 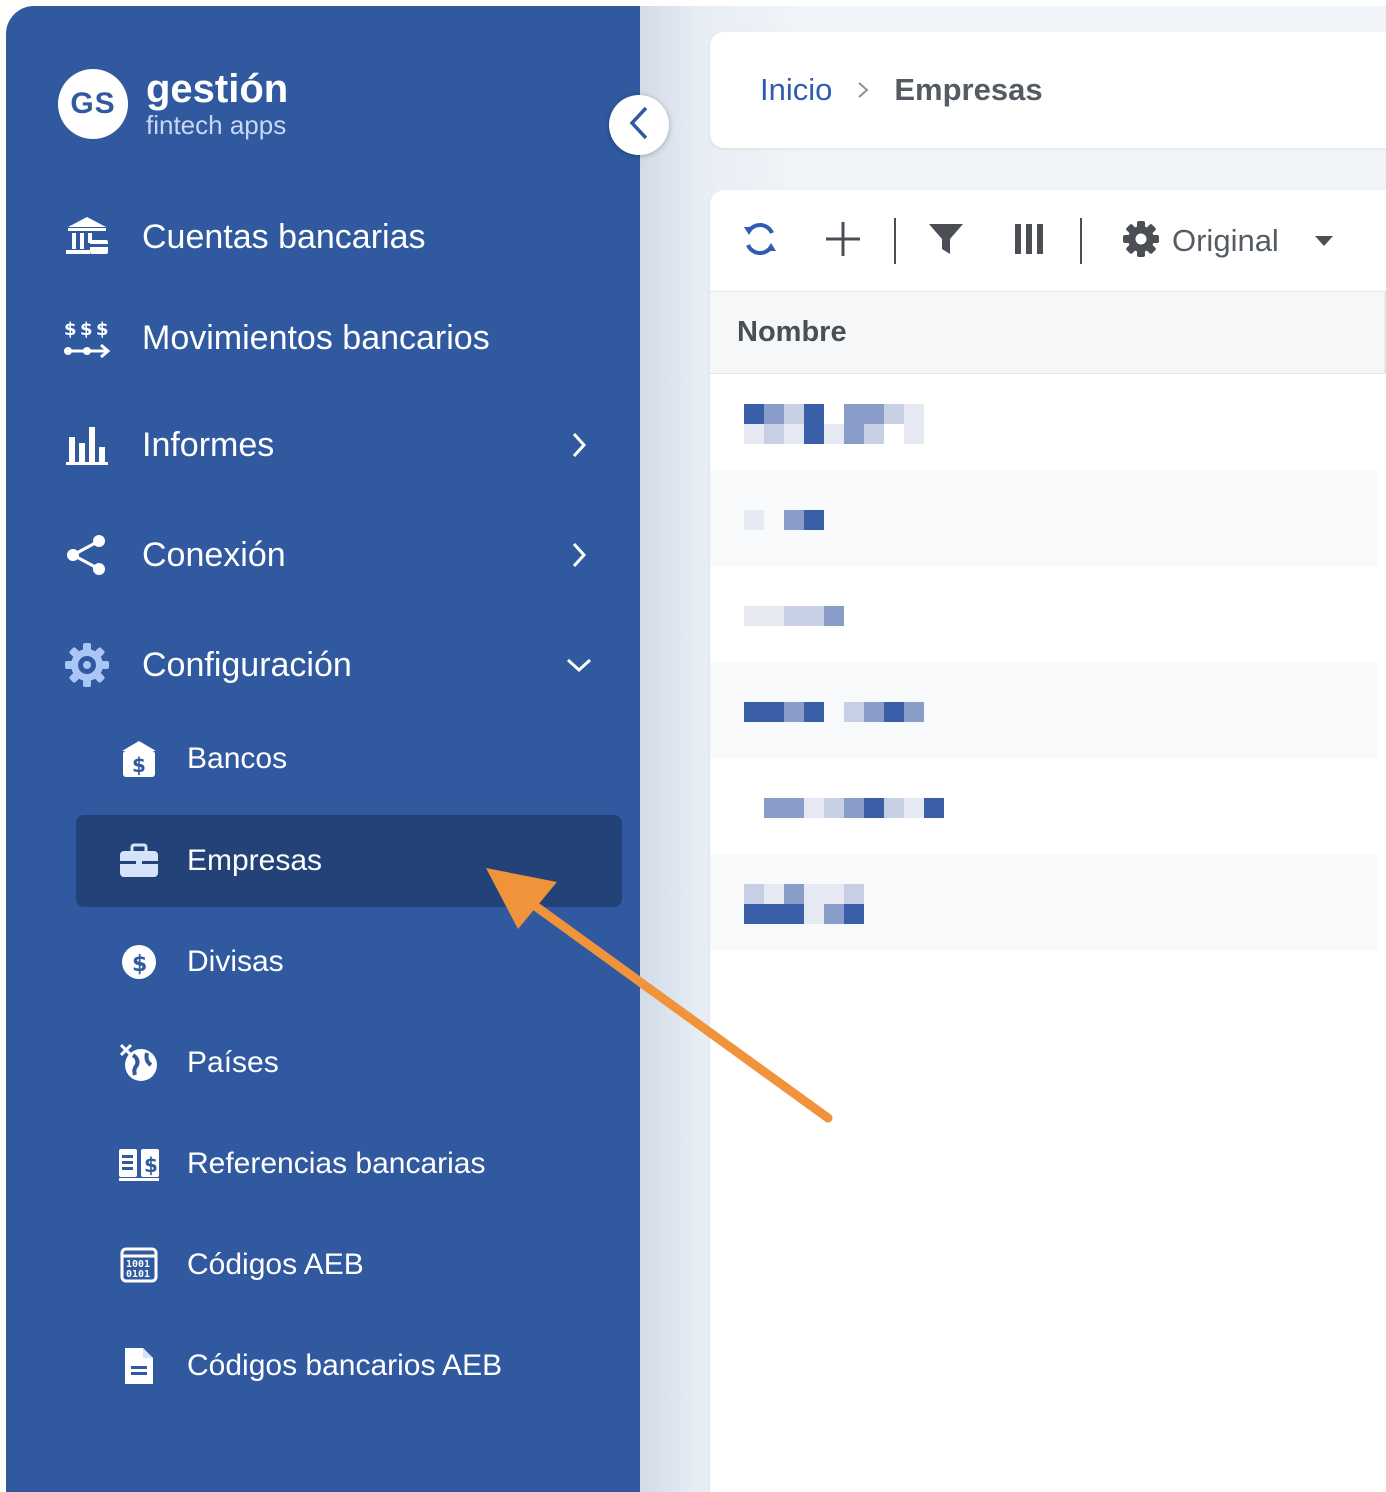 I want to click on money-transfer-icon: $ $ $, so click(x=87, y=338).